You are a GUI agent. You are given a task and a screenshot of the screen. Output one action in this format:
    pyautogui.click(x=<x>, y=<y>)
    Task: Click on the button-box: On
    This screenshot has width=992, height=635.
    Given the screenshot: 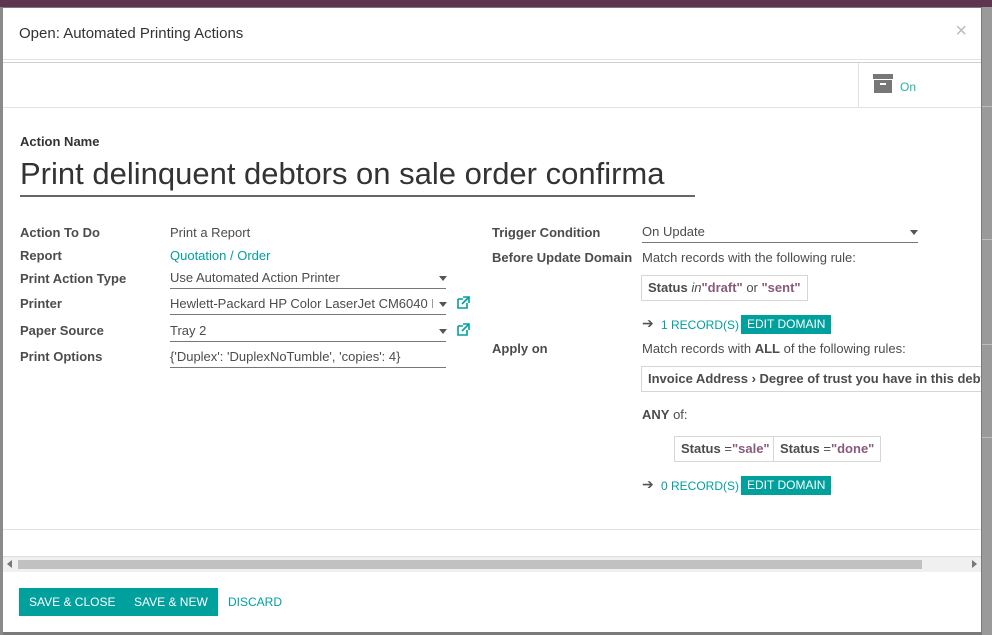 What is the action you would take?
    pyautogui.click(x=492, y=85)
    